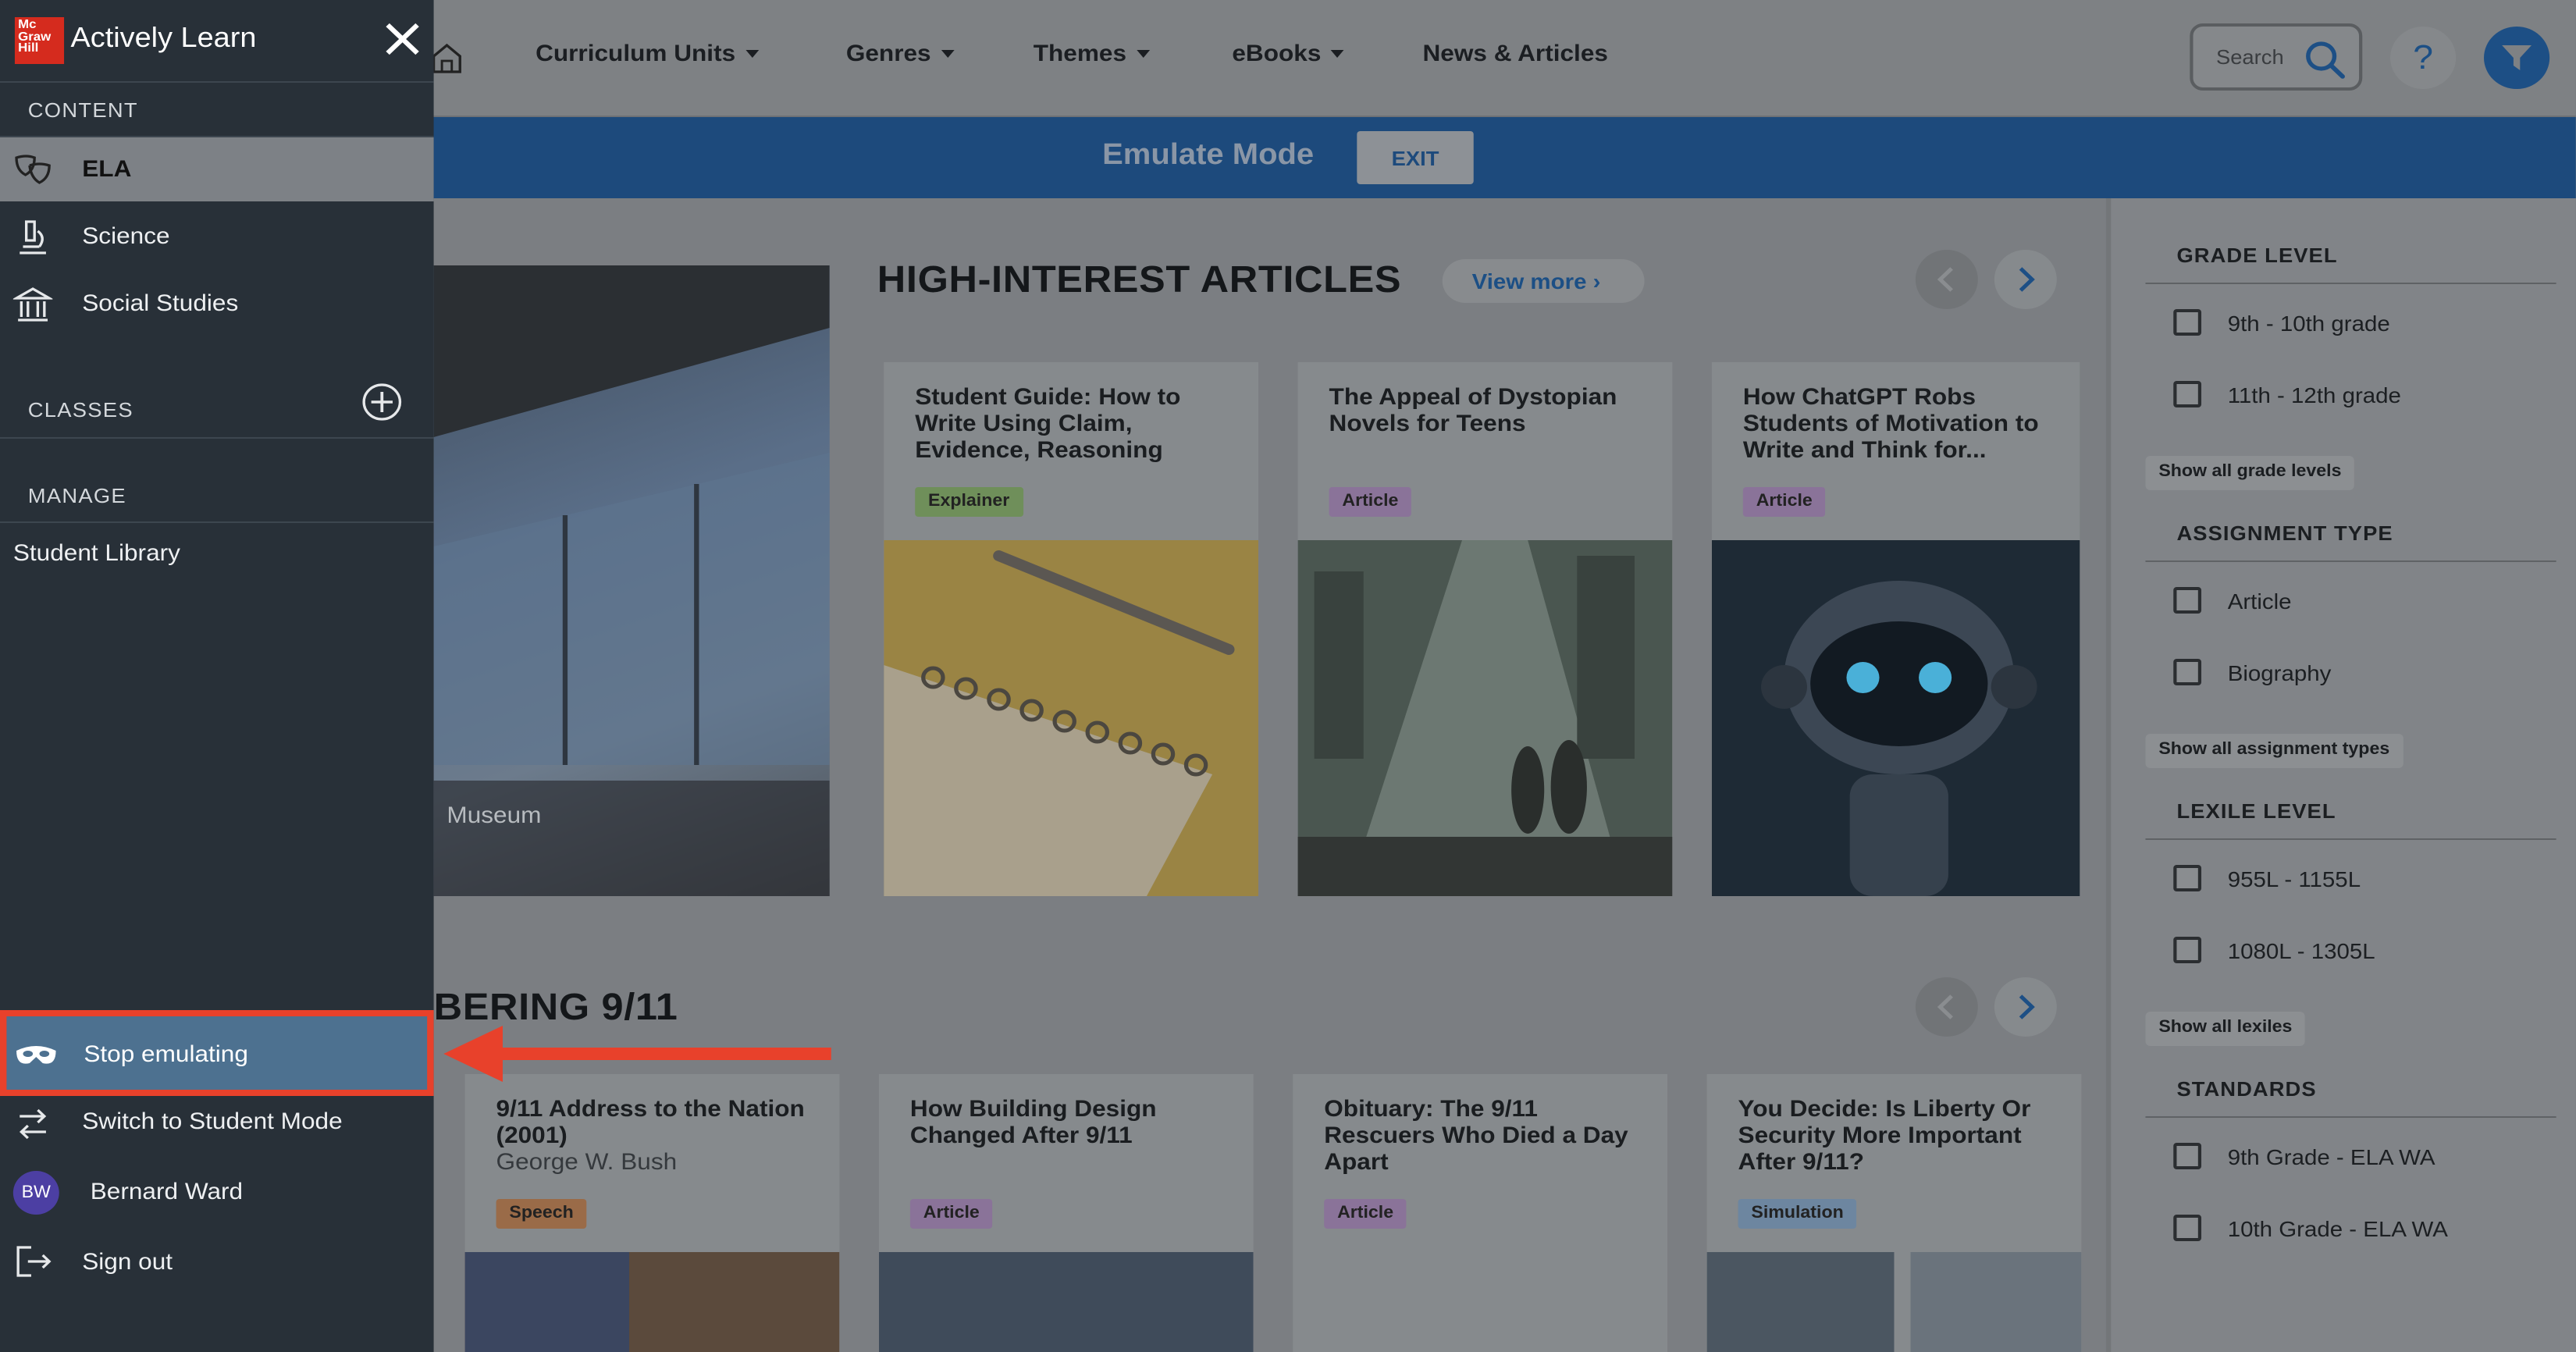 This screenshot has height=1352, width=2576. What do you see at coordinates (2267, 878) in the screenshot?
I see `filter-option: 955L - 1155L` at bounding box center [2267, 878].